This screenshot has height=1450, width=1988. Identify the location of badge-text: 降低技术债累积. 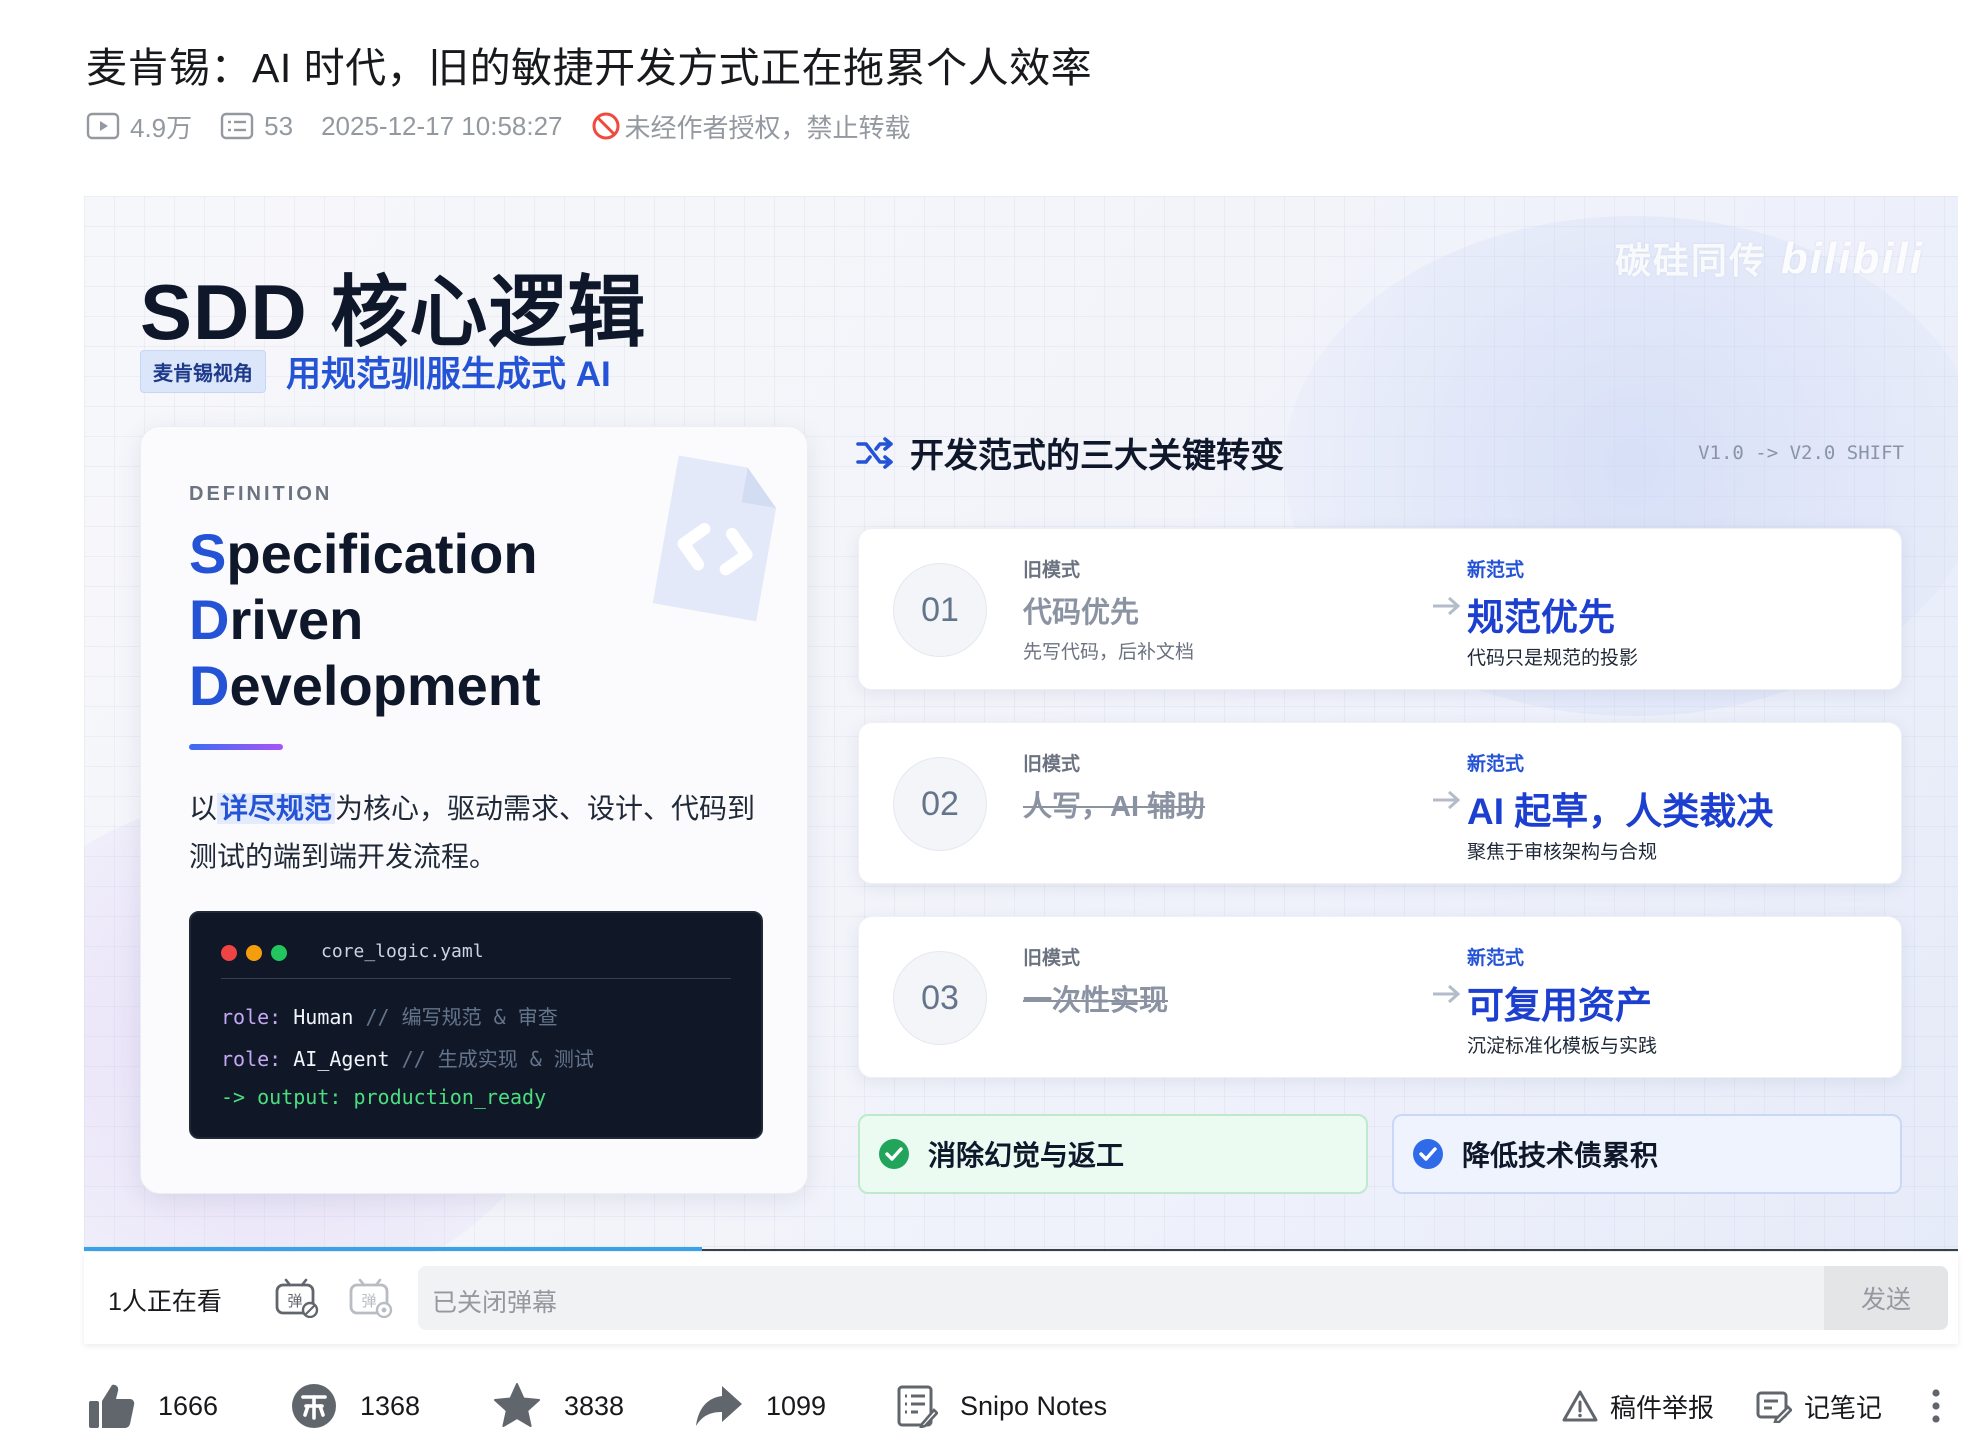
(1560, 1155).